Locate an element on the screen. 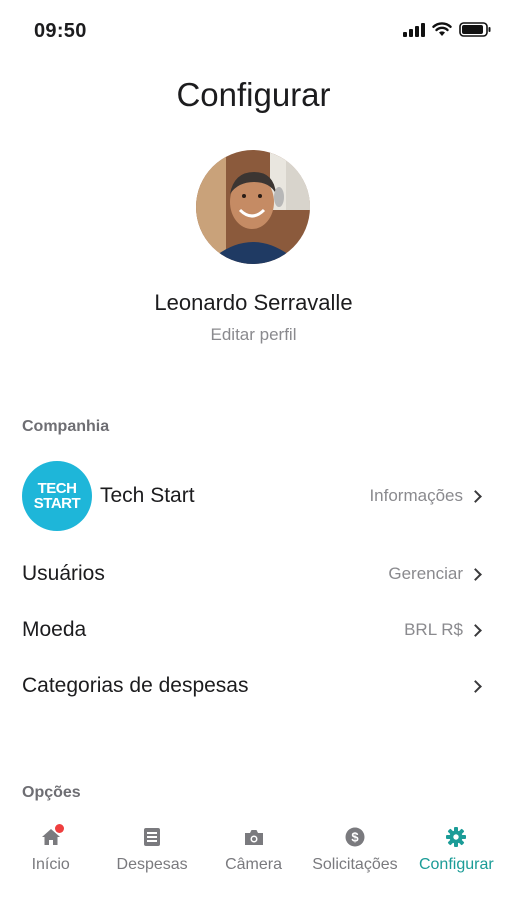 The height and width of the screenshot is (900, 507). row-action-users: Gerenciar is located at coordinates (436, 574).